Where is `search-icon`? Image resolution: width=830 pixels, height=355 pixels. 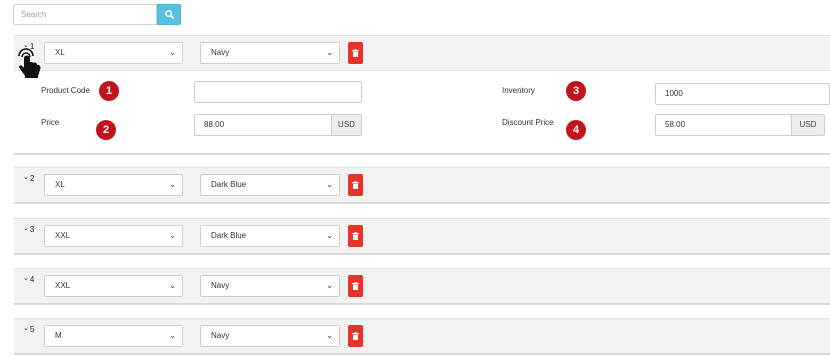 search-icon is located at coordinates (169, 14).